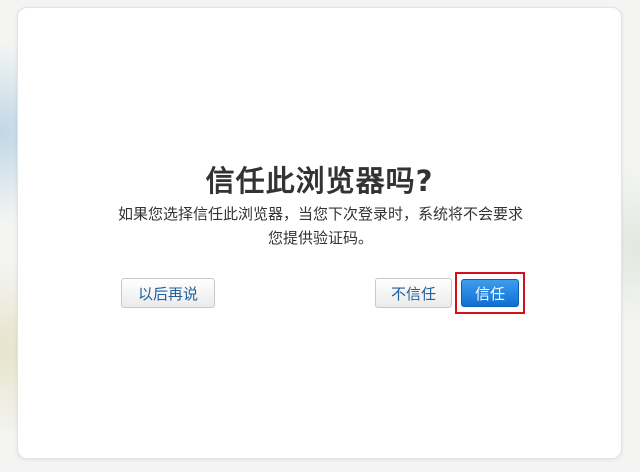  I want to click on later-button: 以后再说, so click(168, 293).